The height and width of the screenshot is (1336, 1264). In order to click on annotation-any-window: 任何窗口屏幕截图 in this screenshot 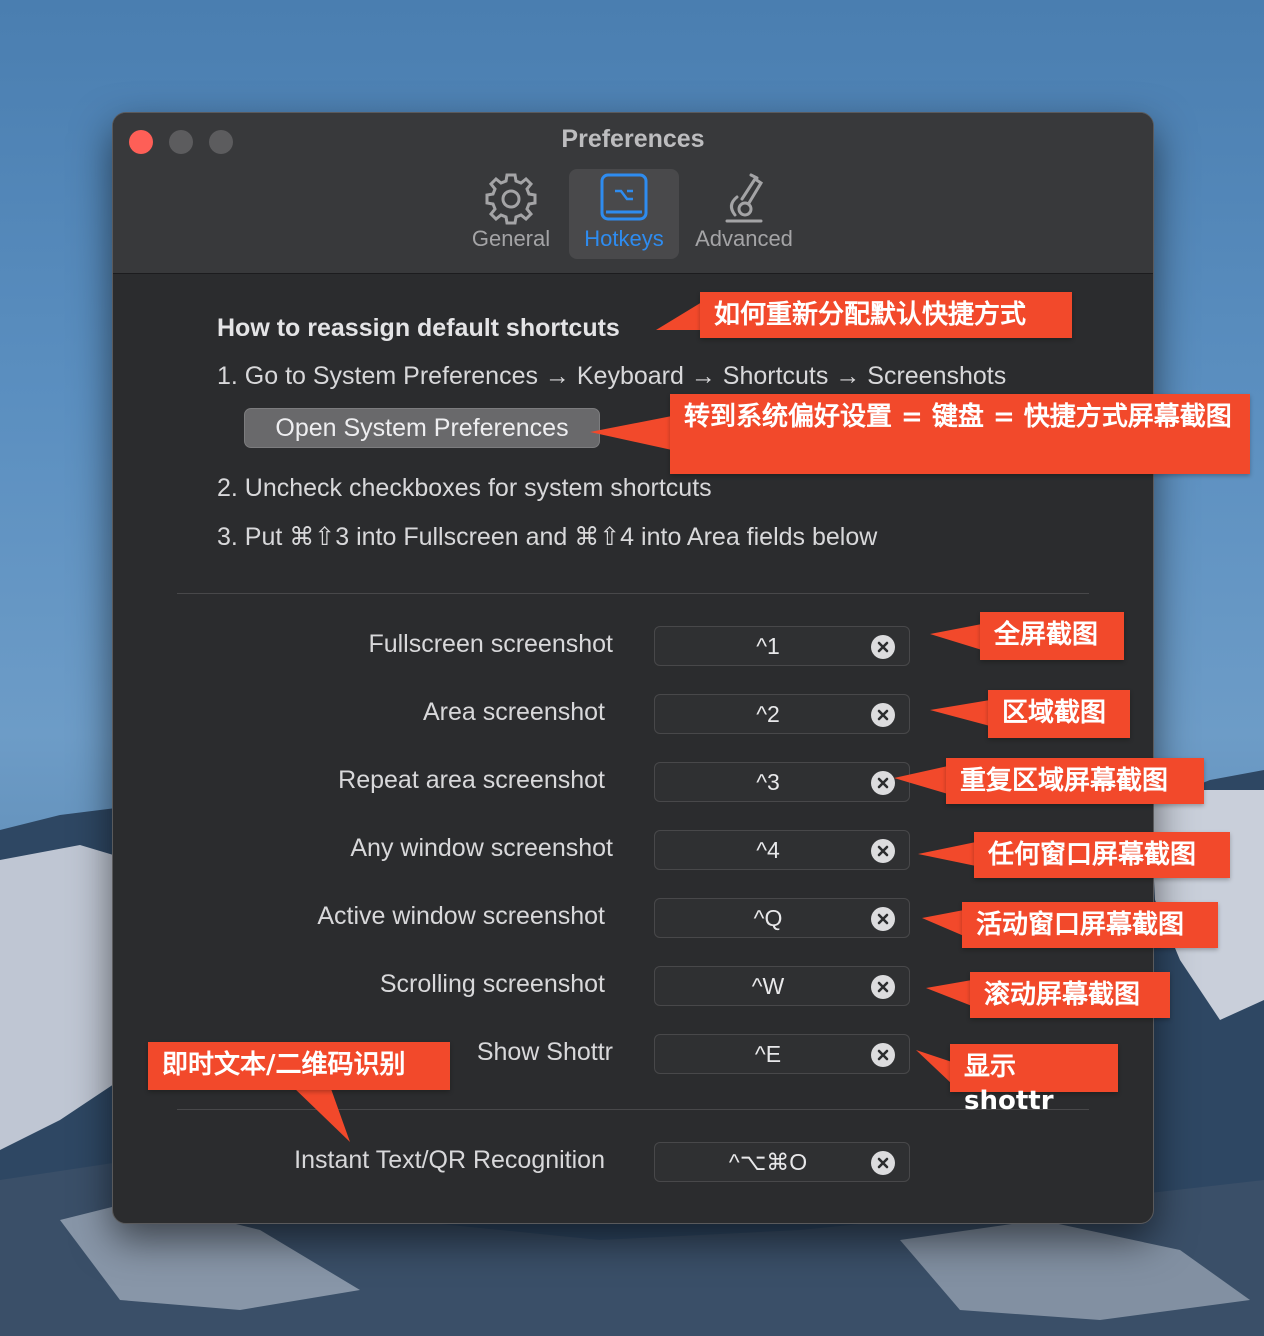, I will do `click(1102, 855)`.